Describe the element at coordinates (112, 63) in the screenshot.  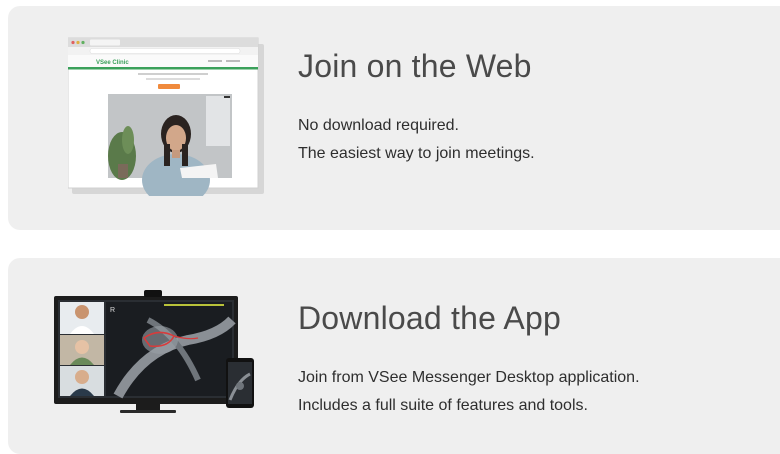
I see `thumb-brand-text: VSee Clinic` at that location.